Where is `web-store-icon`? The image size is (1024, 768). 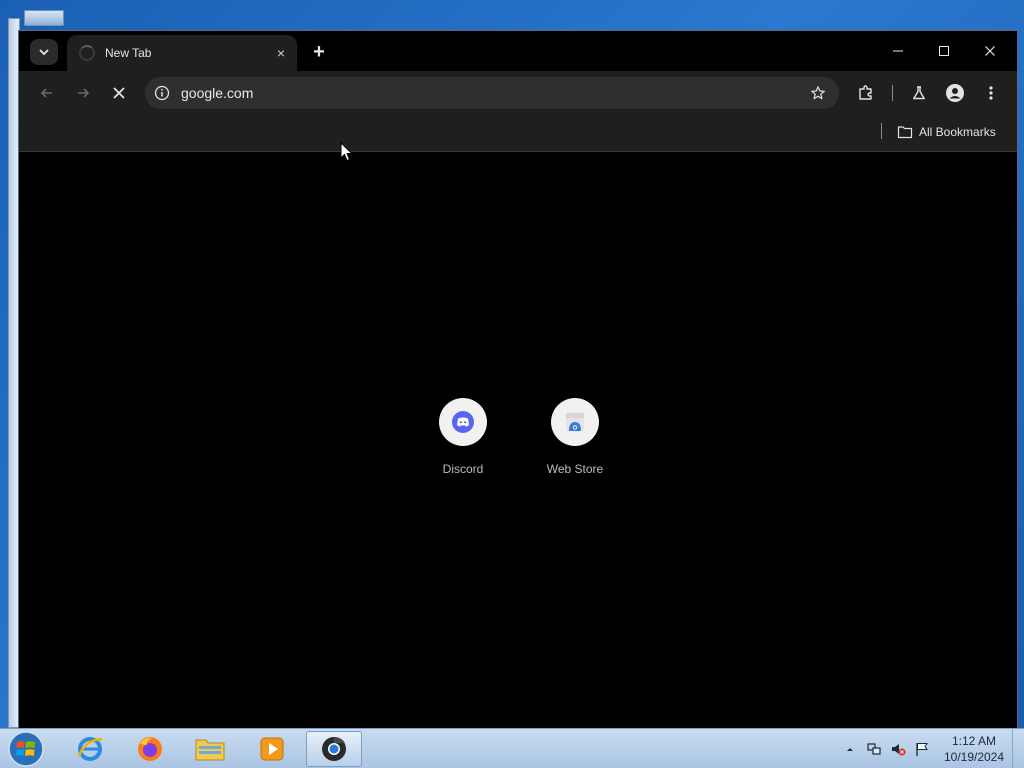 web-store-icon is located at coordinates (575, 422).